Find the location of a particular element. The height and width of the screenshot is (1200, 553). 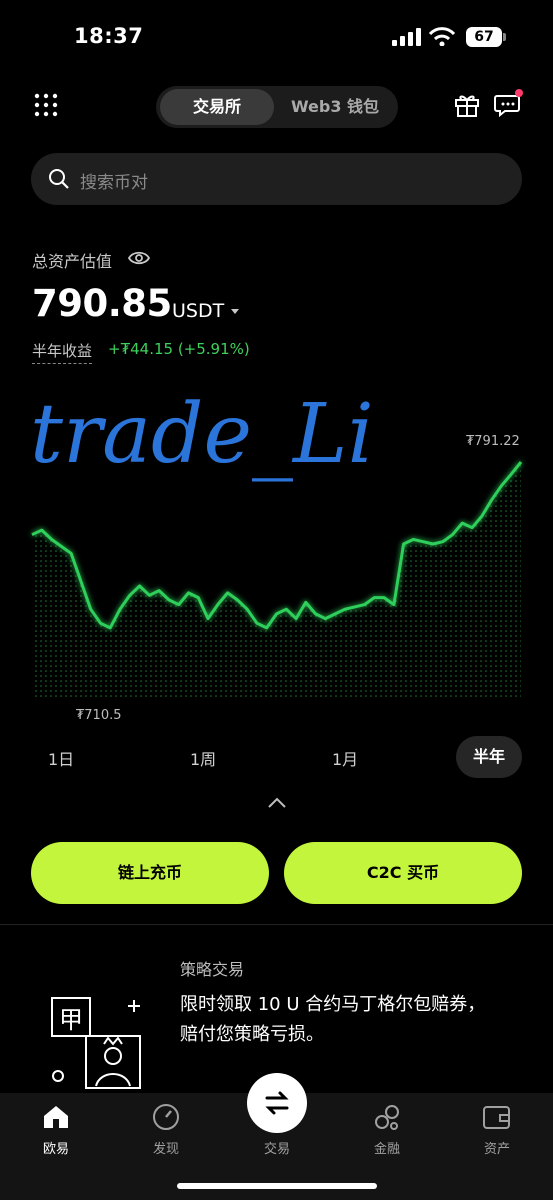

nav-trade: 交易 is located at coordinates (277, 1147).